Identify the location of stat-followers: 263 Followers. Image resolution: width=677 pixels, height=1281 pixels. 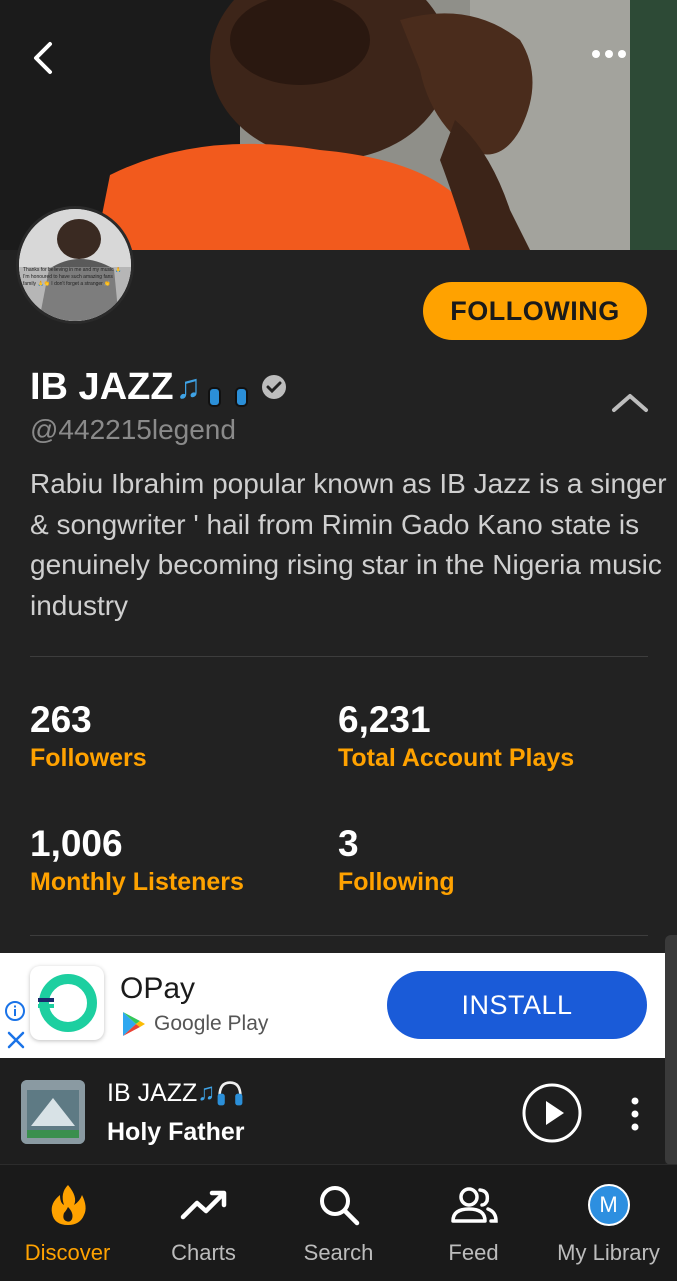
(88, 735).